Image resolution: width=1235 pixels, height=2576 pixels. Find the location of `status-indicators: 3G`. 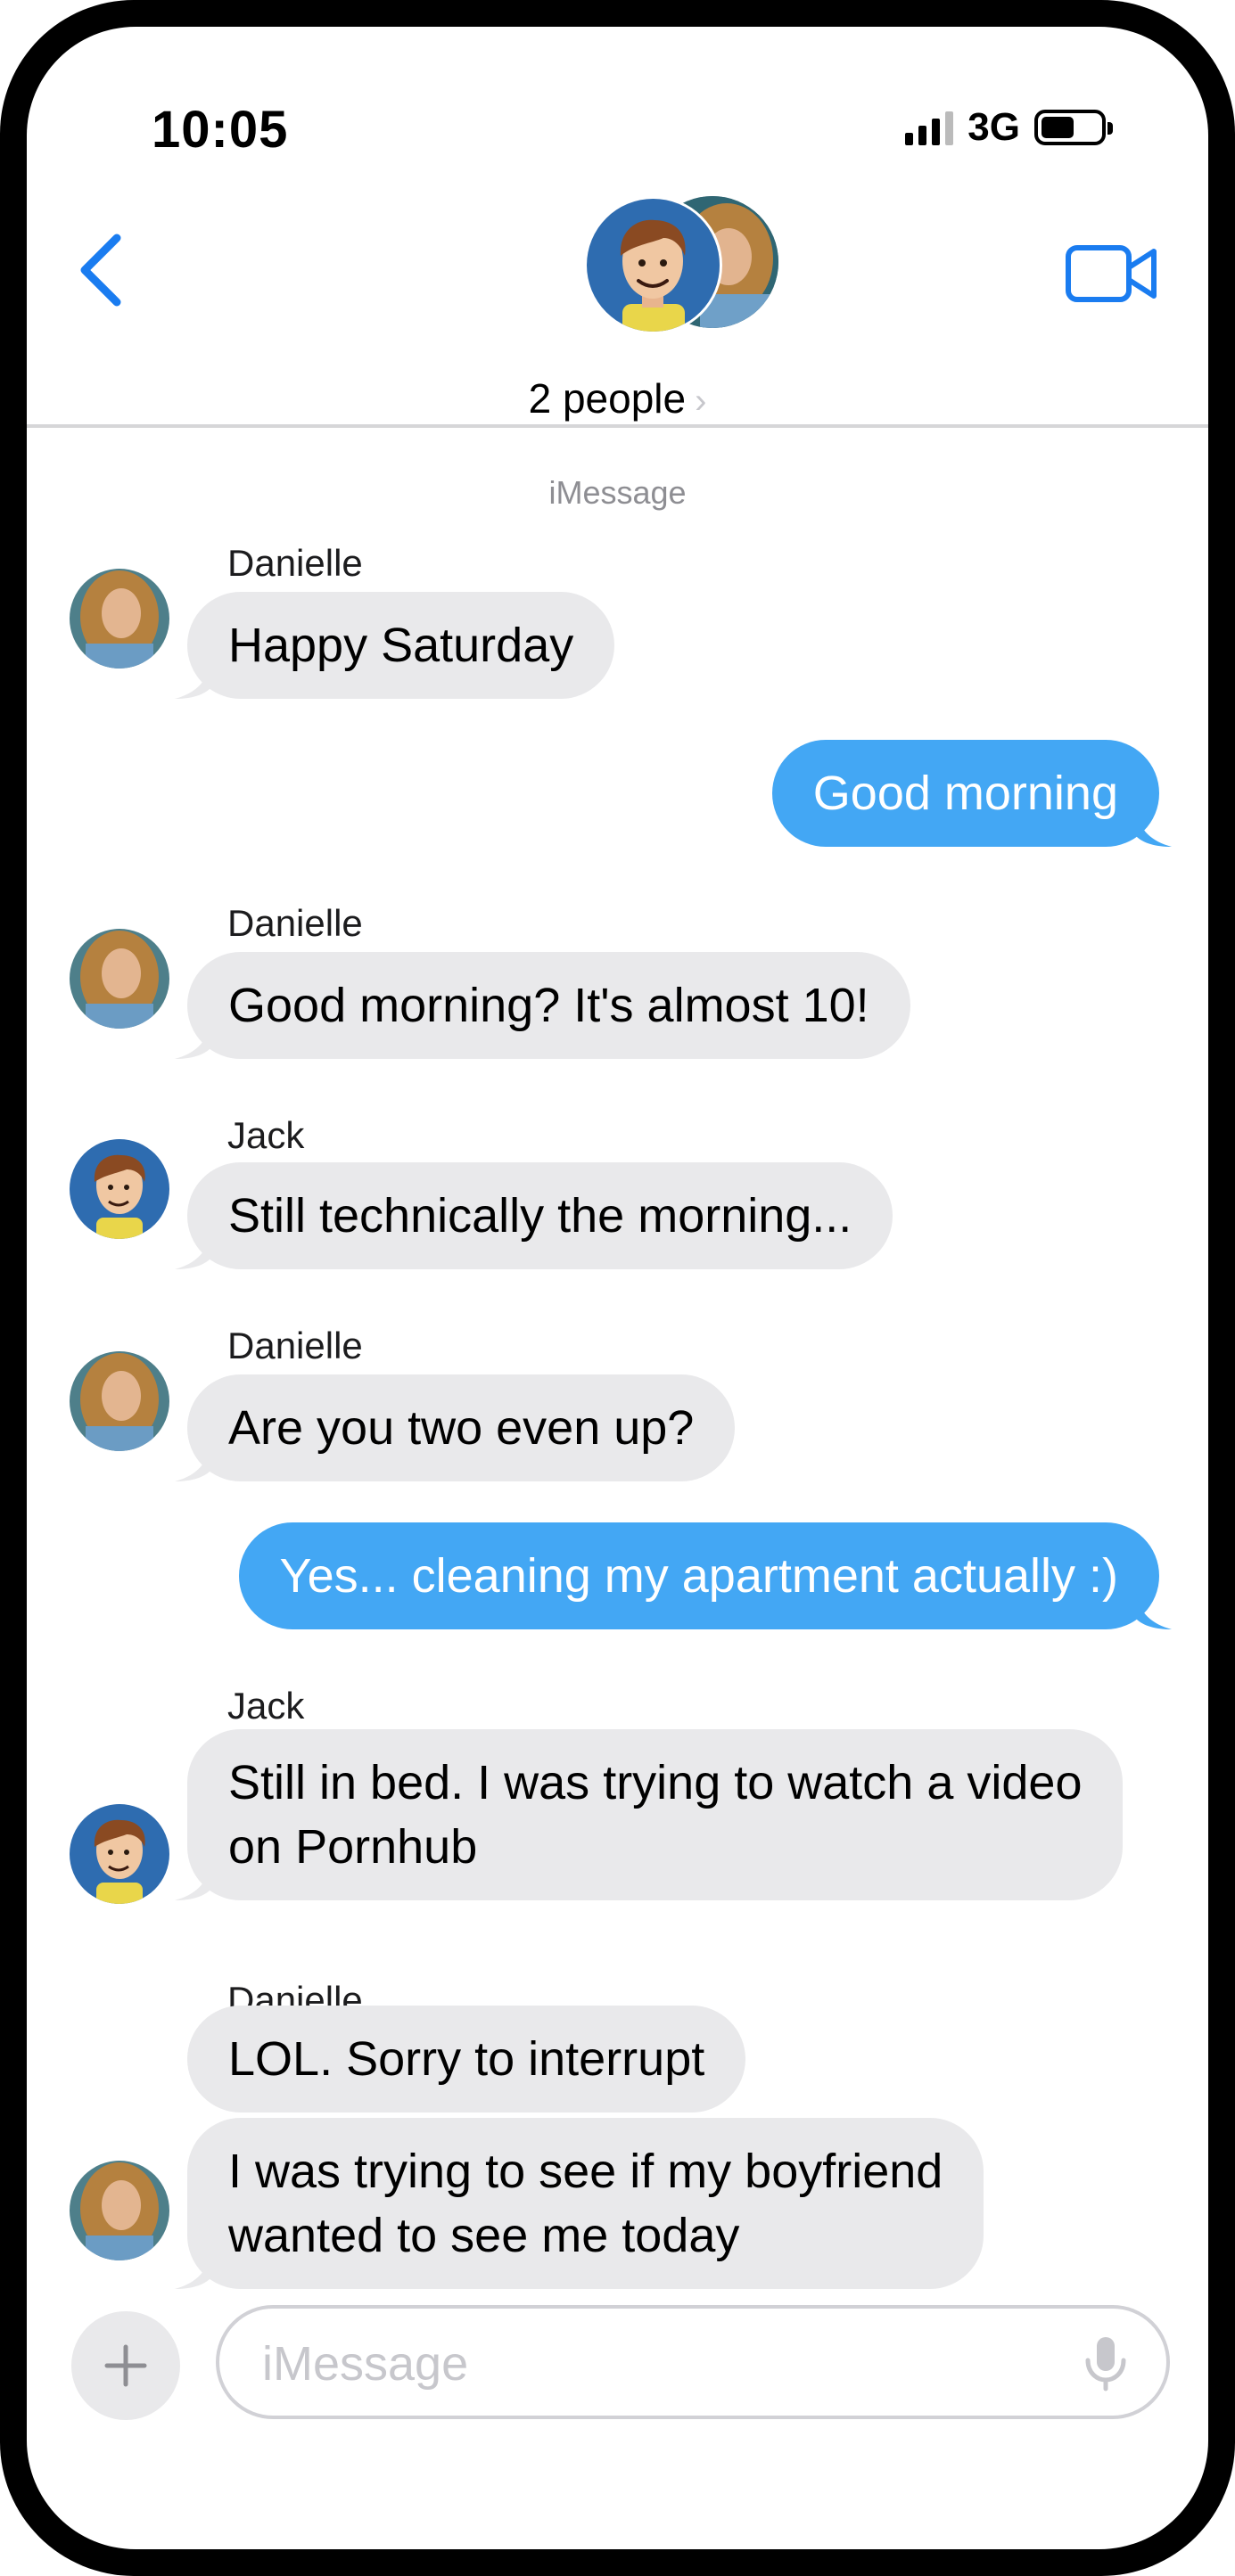

status-indicators: 3G is located at coordinates (1009, 127).